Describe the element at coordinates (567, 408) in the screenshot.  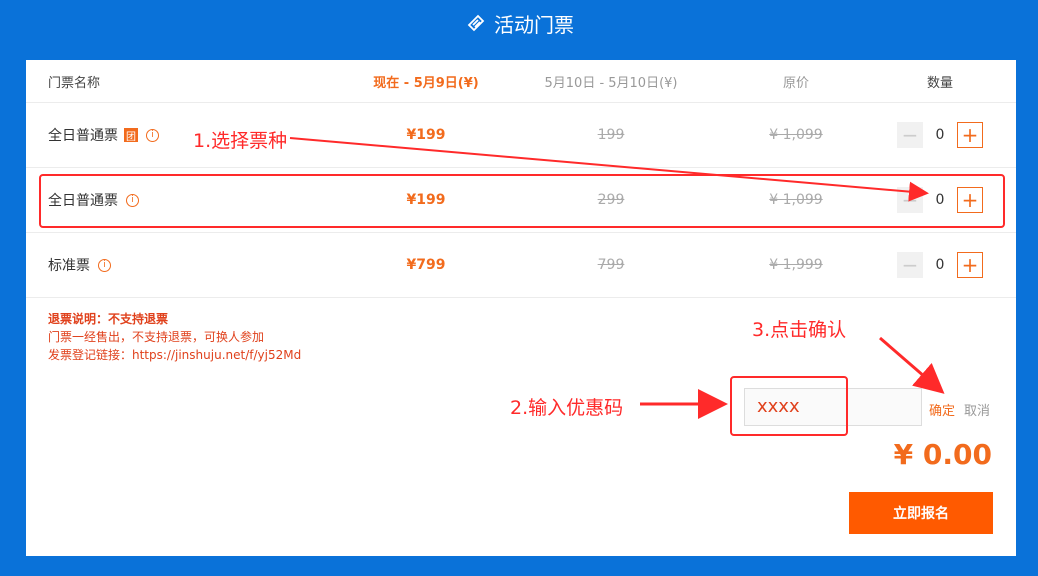
I see `annotation-step2: 2.输入优惠码` at that location.